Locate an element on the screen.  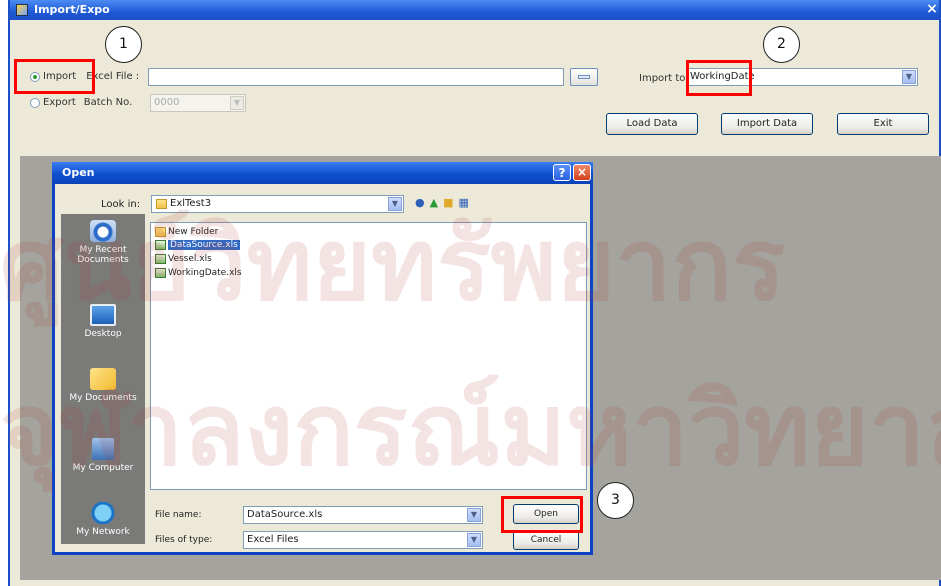
import-to-row: Import to is located at coordinates (660, 78).